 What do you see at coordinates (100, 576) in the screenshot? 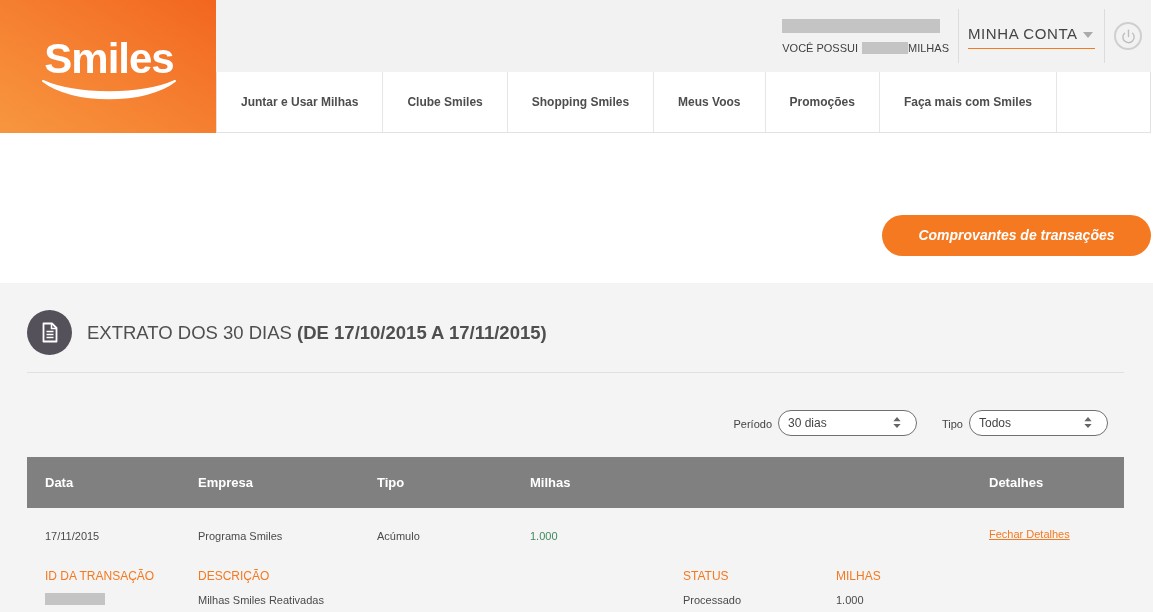
I see `detail-label: ID DA TRANSAÇÃO` at bounding box center [100, 576].